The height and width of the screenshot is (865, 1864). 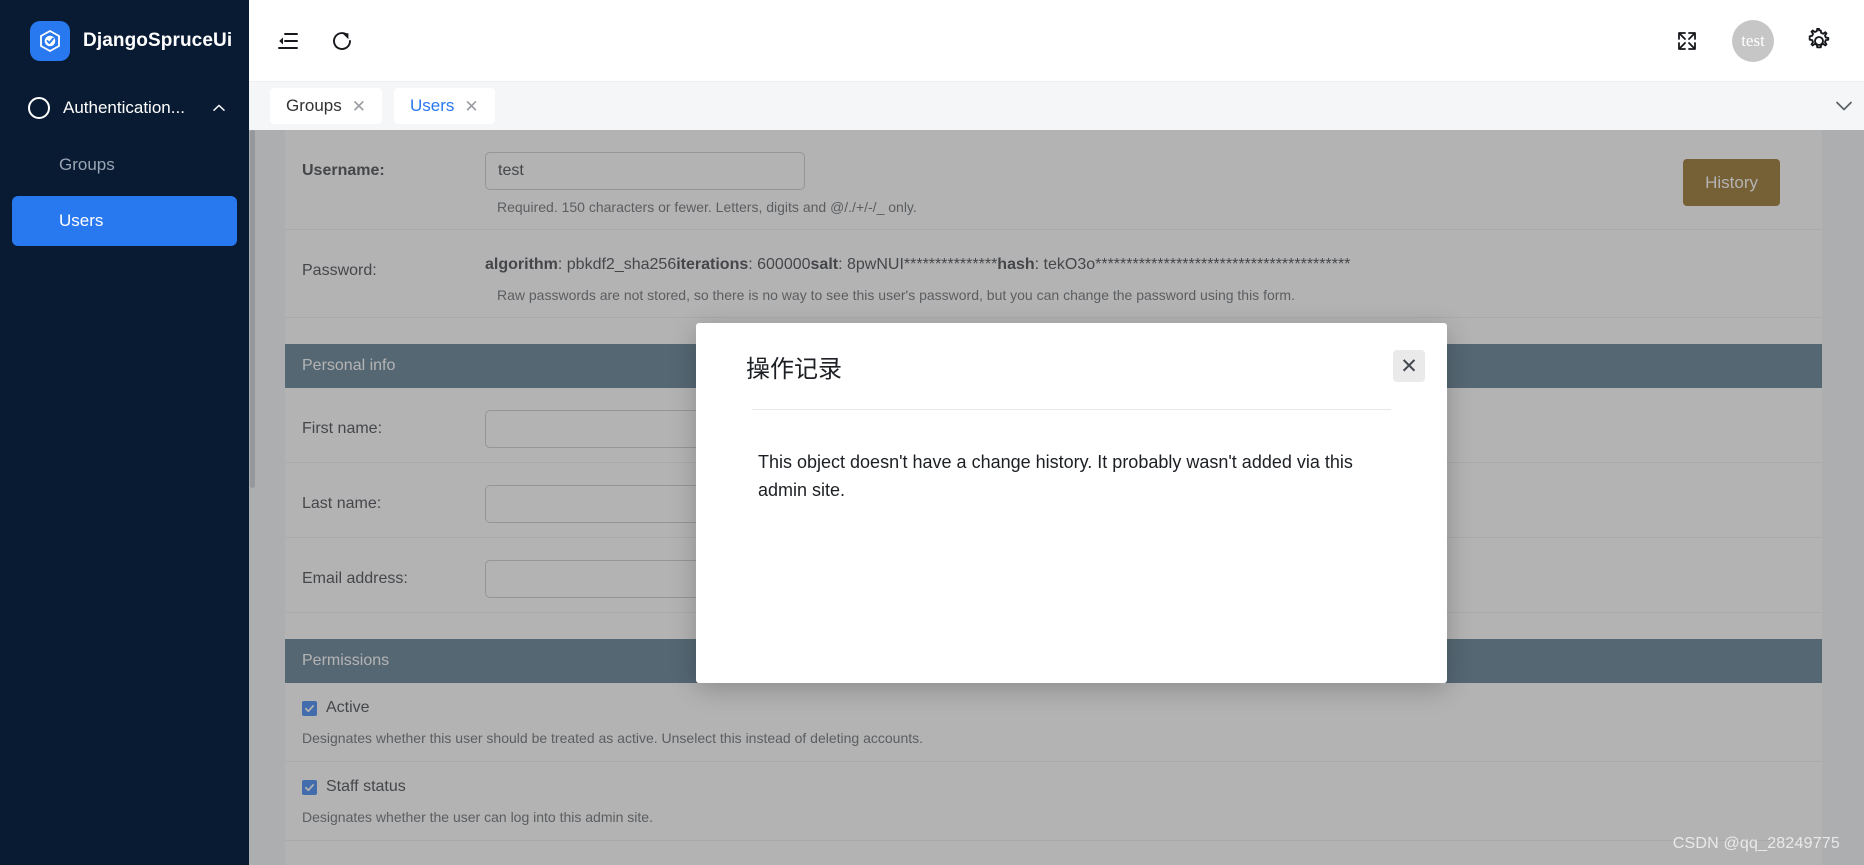 What do you see at coordinates (309, 787) in the screenshot?
I see `staff-status-checkbox` at bounding box center [309, 787].